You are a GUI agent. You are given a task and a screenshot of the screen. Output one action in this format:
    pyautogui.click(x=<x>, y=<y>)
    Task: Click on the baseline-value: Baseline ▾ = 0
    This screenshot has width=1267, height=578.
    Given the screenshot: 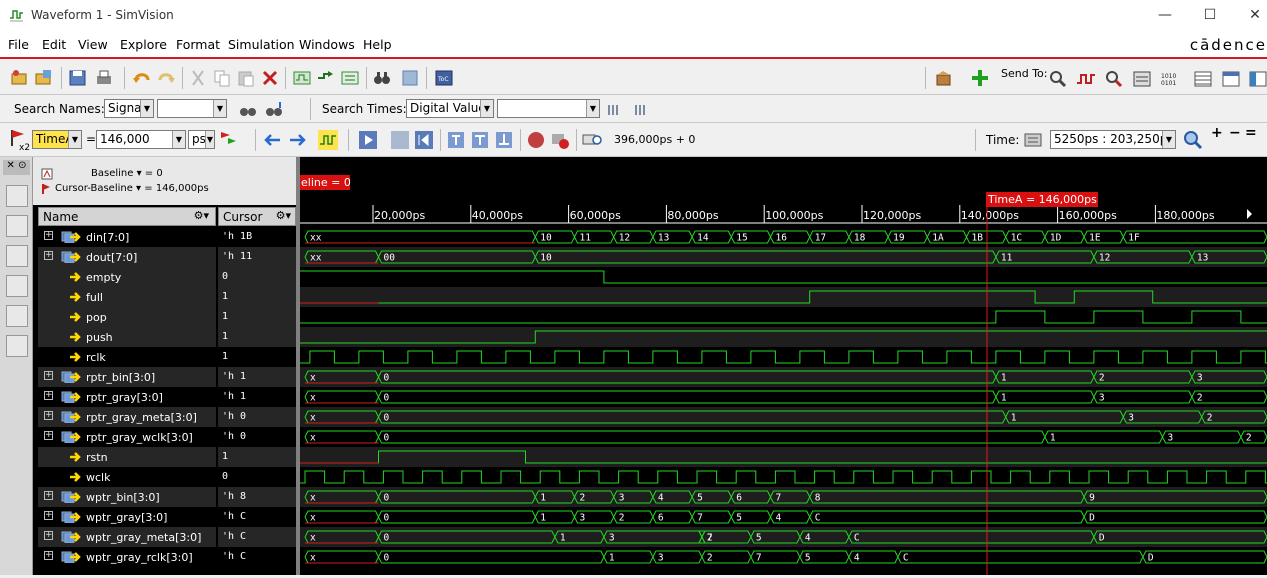 What is the action you would take?
    pyautogui.click(x=127, y=173)
    